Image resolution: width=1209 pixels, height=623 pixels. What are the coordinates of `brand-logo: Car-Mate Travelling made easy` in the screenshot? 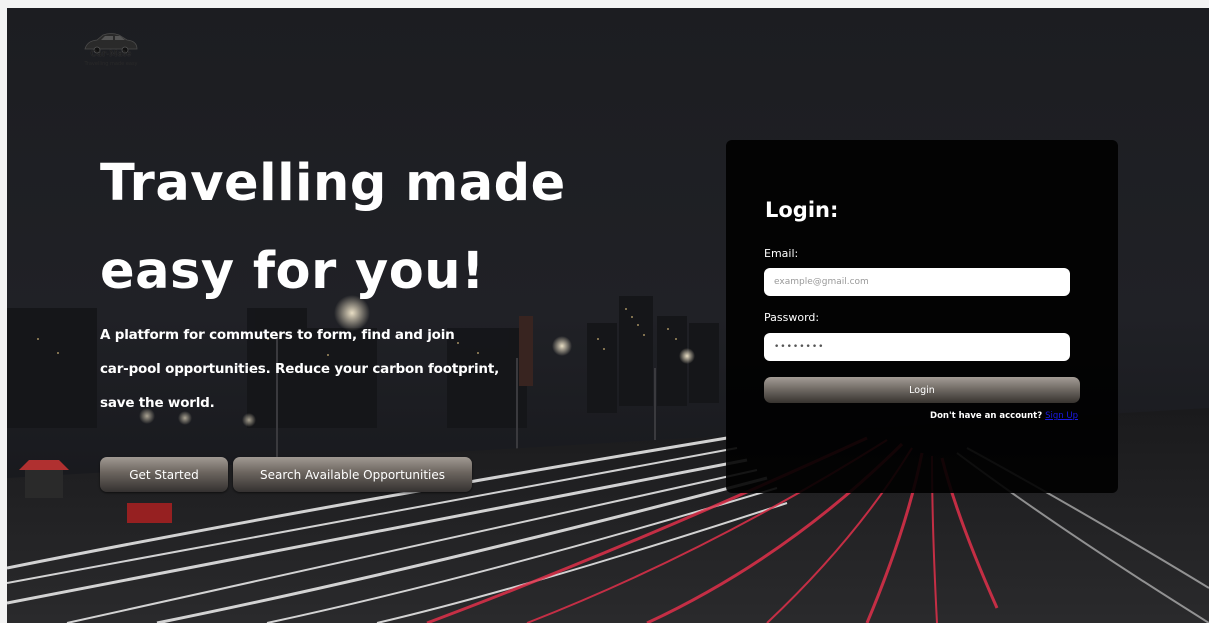 It's located at (112, 50).